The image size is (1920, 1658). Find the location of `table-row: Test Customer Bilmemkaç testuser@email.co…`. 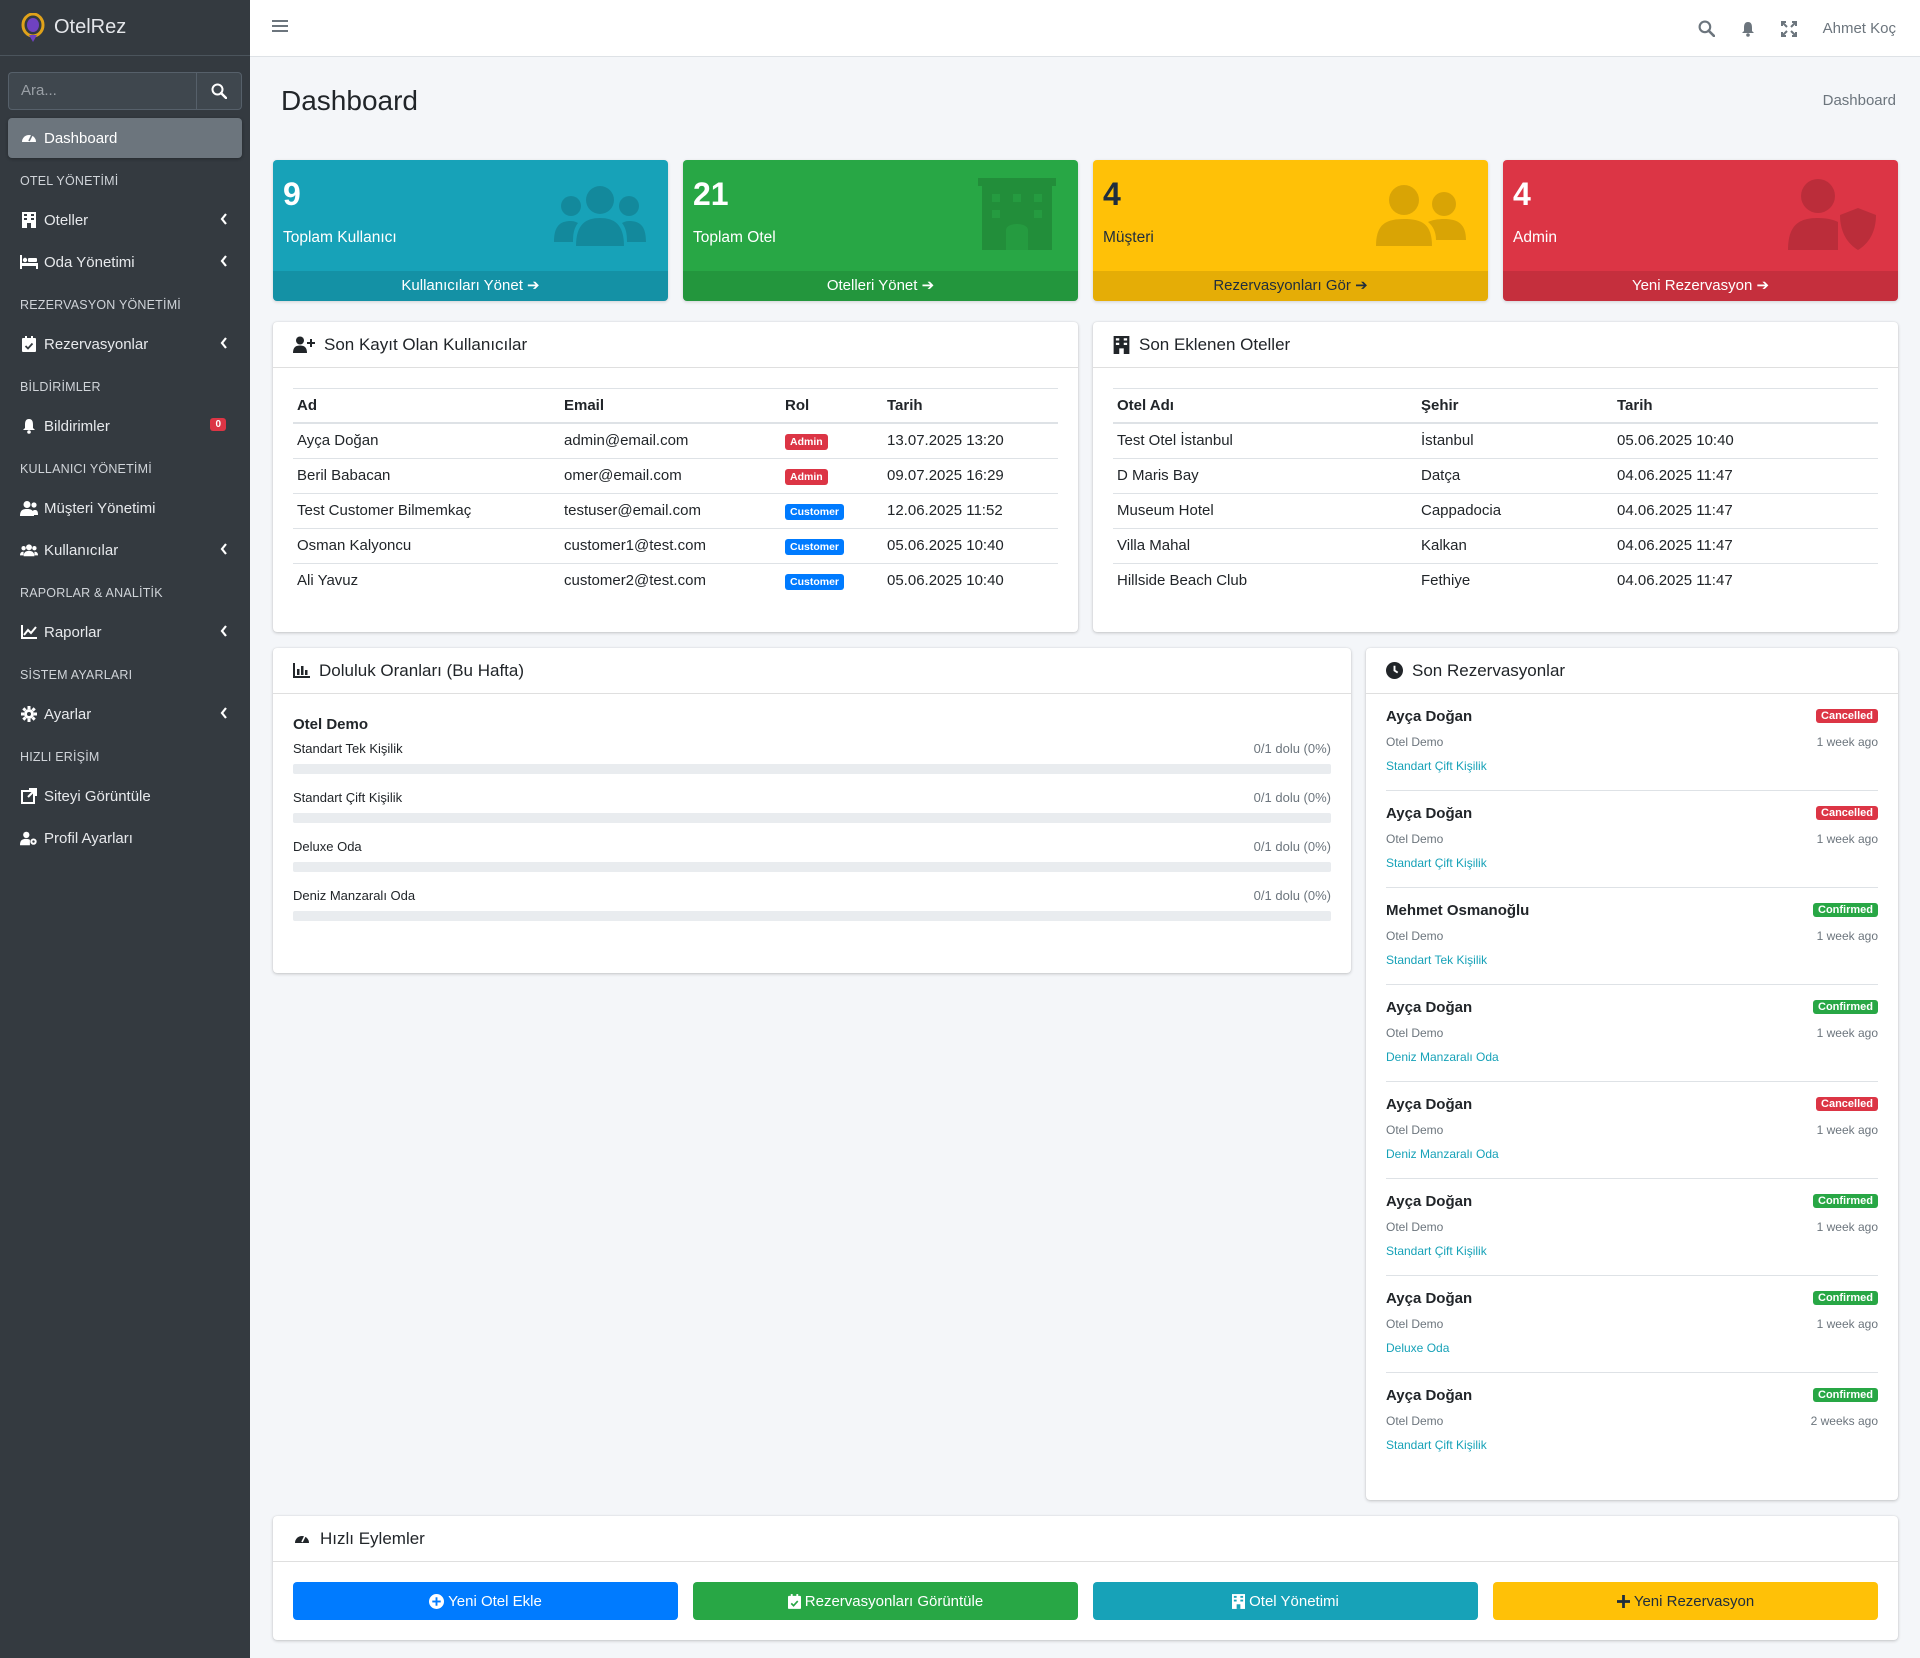

table-row: Test Customer Bilmemkaç testuser@email.co… is located at coordinates (675, 510).